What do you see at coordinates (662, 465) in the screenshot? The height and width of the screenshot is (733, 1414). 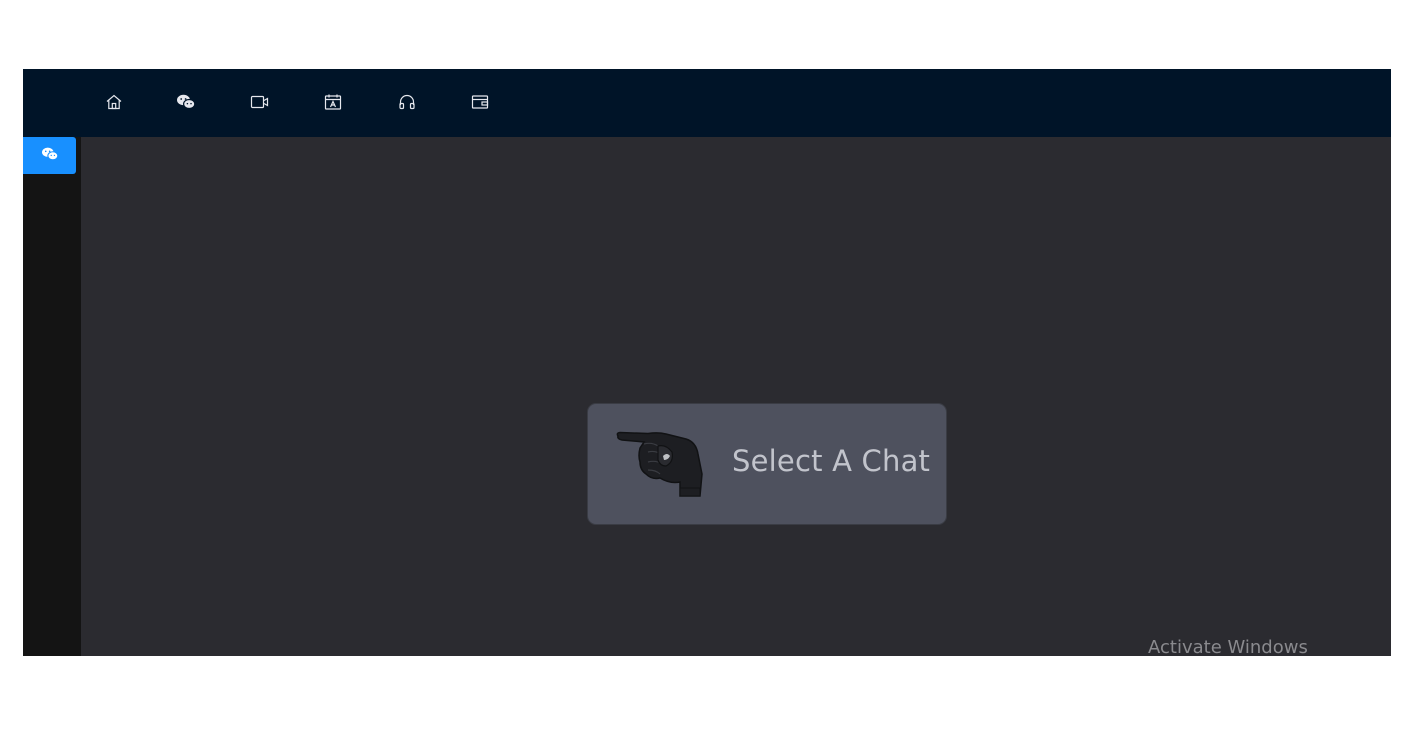 I see `pointing-hand-icon` at bounding box center [662, 465].